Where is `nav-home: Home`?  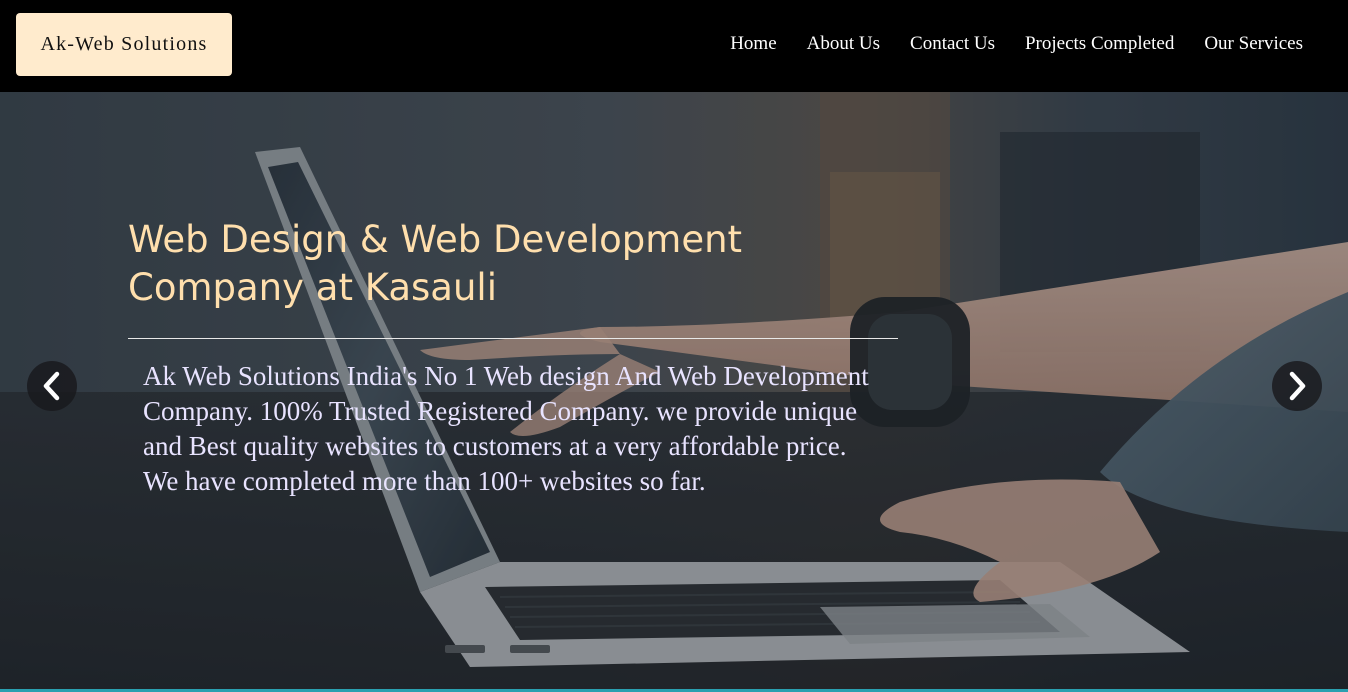
nav-home: Home is located at coordinates (753, 44).